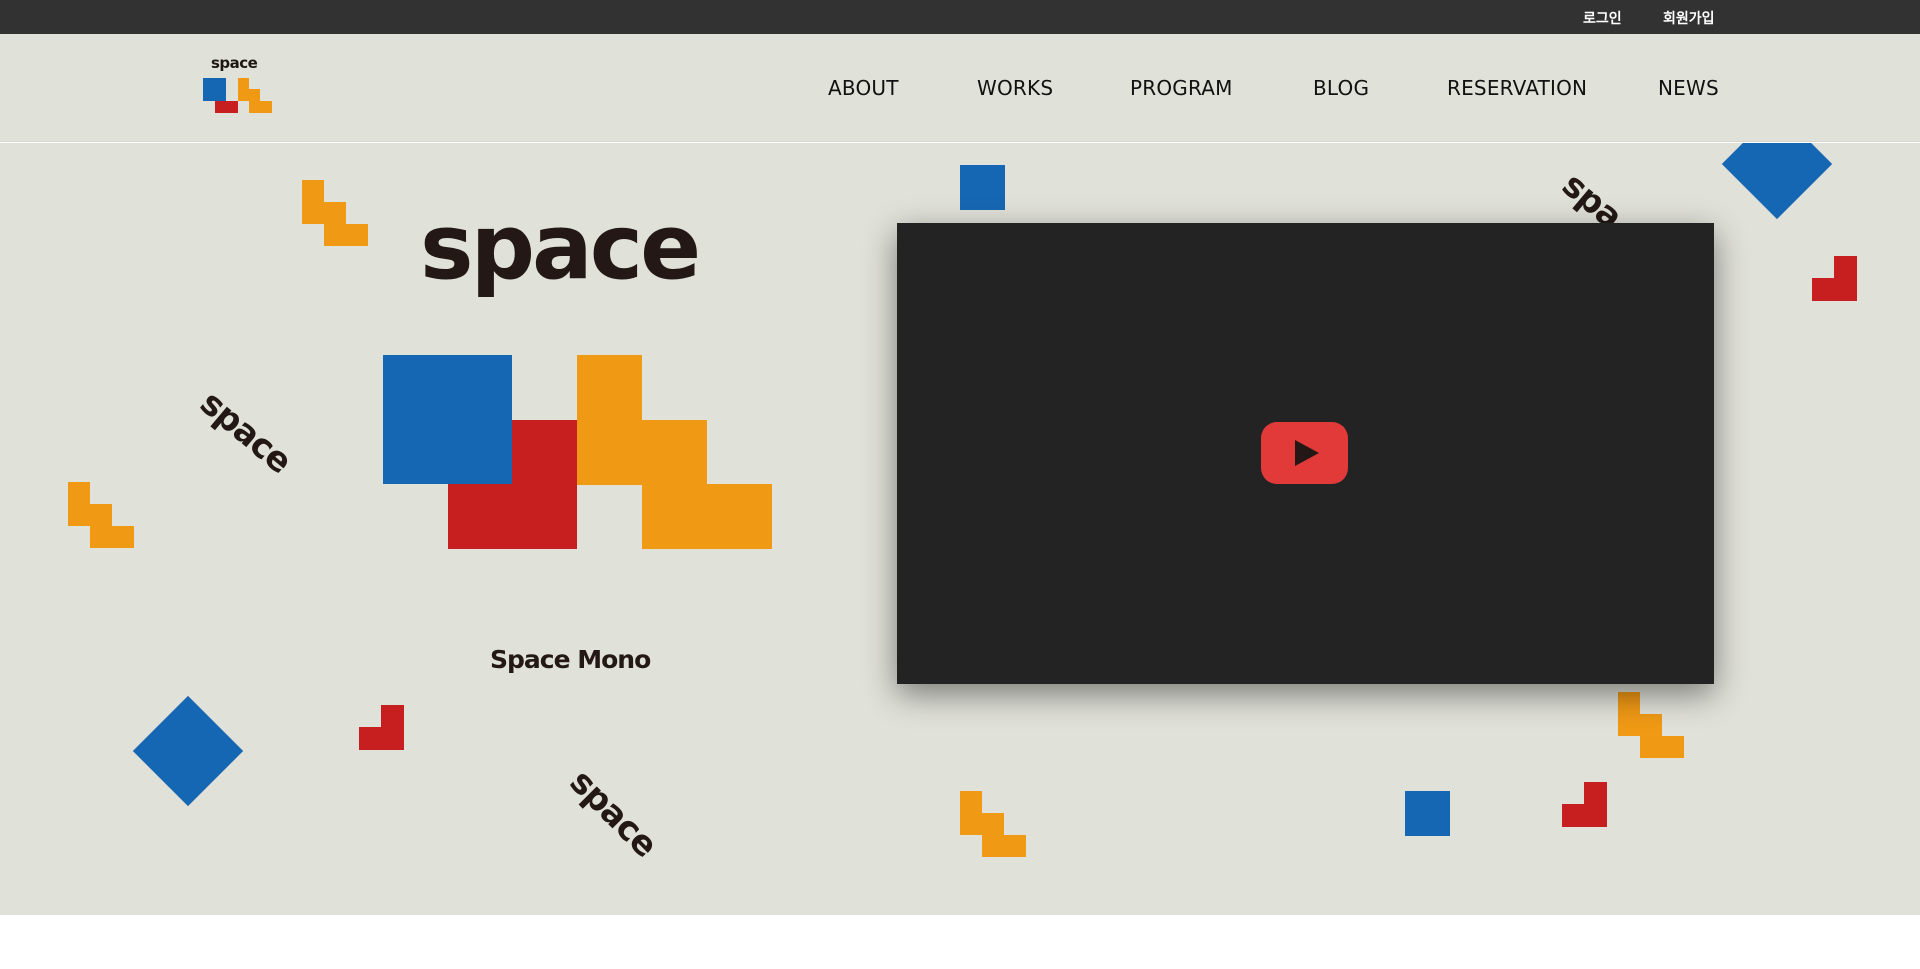  What do you see at coordinates (1341, 88) in the screenshot?
I see `nav-blog: BLOG` at bounding box center [1341, 88].